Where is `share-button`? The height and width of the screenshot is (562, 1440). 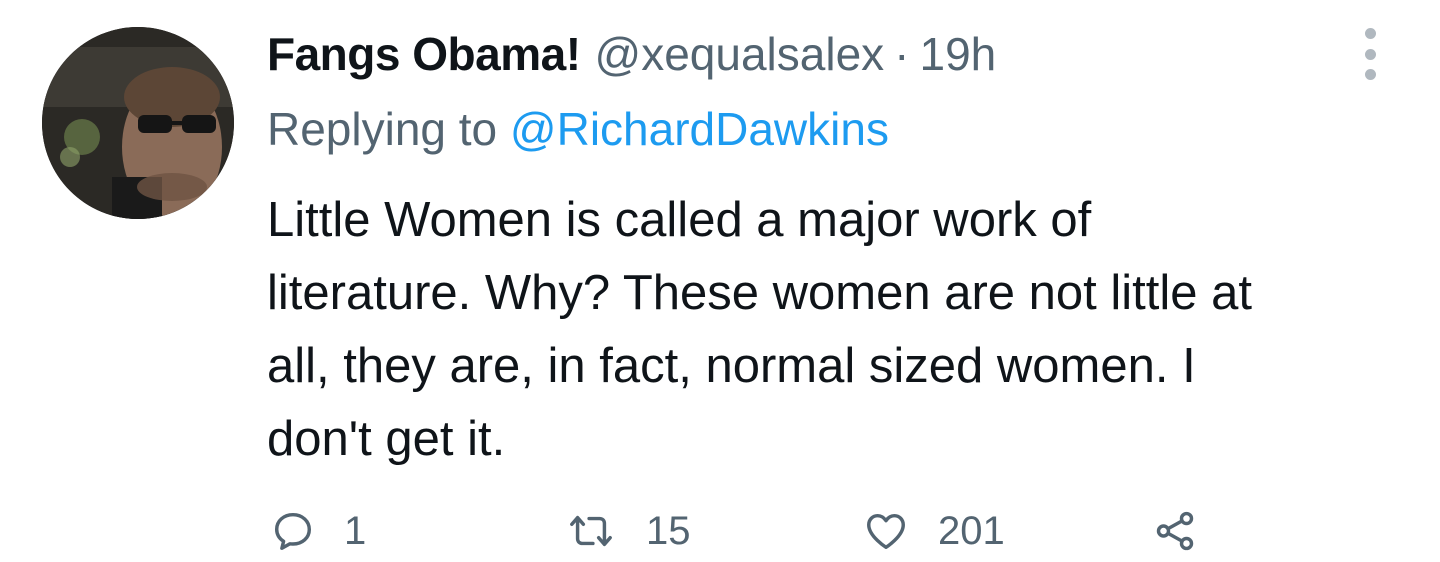 share-button is located at coordinates (1175, 531).